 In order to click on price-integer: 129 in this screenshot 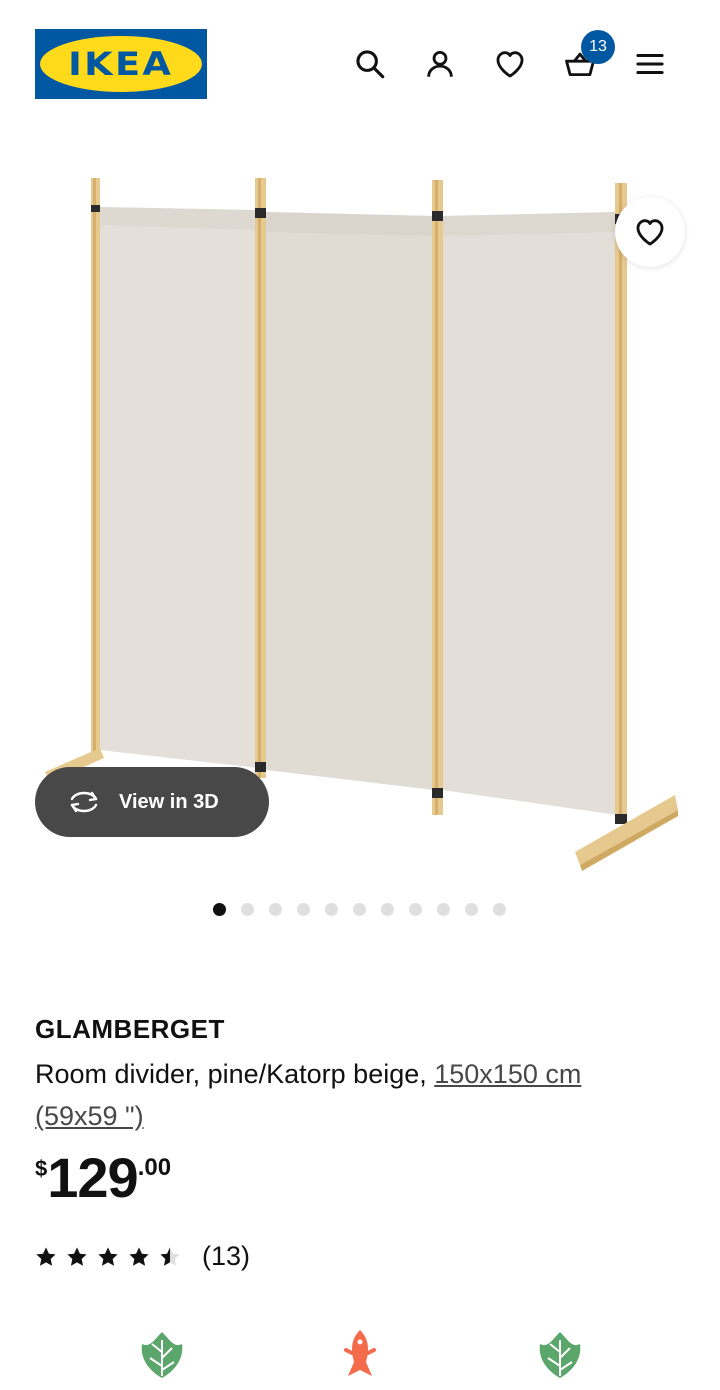, I will do `click(92, 1177)`.